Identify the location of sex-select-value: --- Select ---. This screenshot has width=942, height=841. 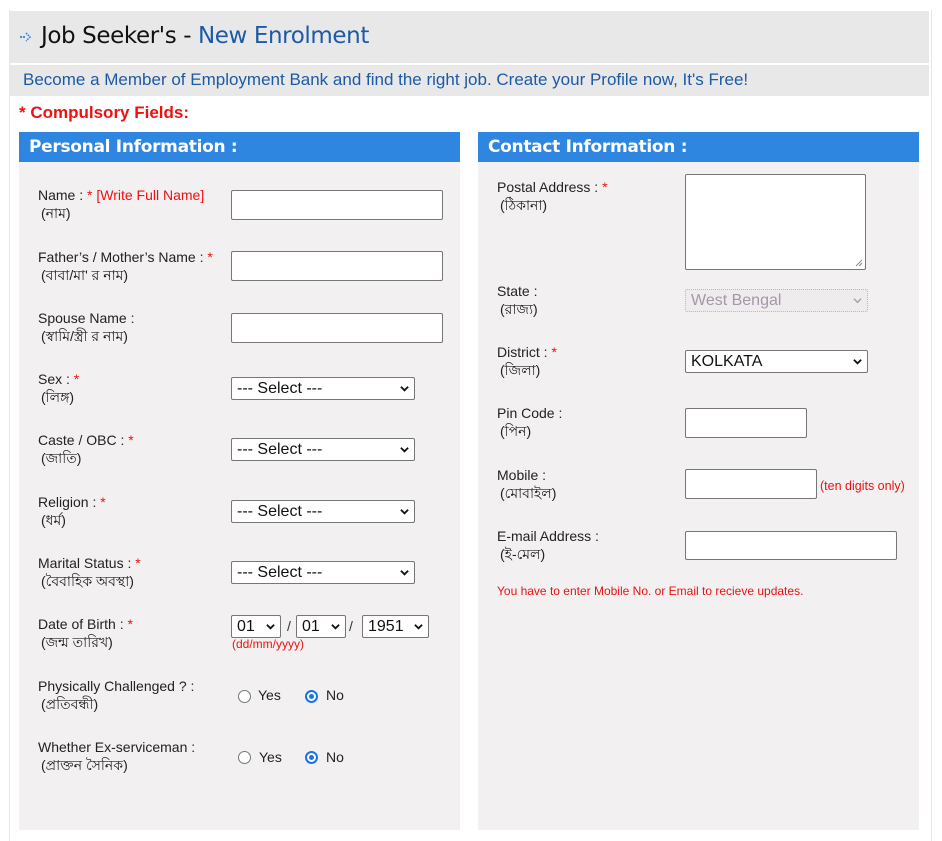
(280, 388).